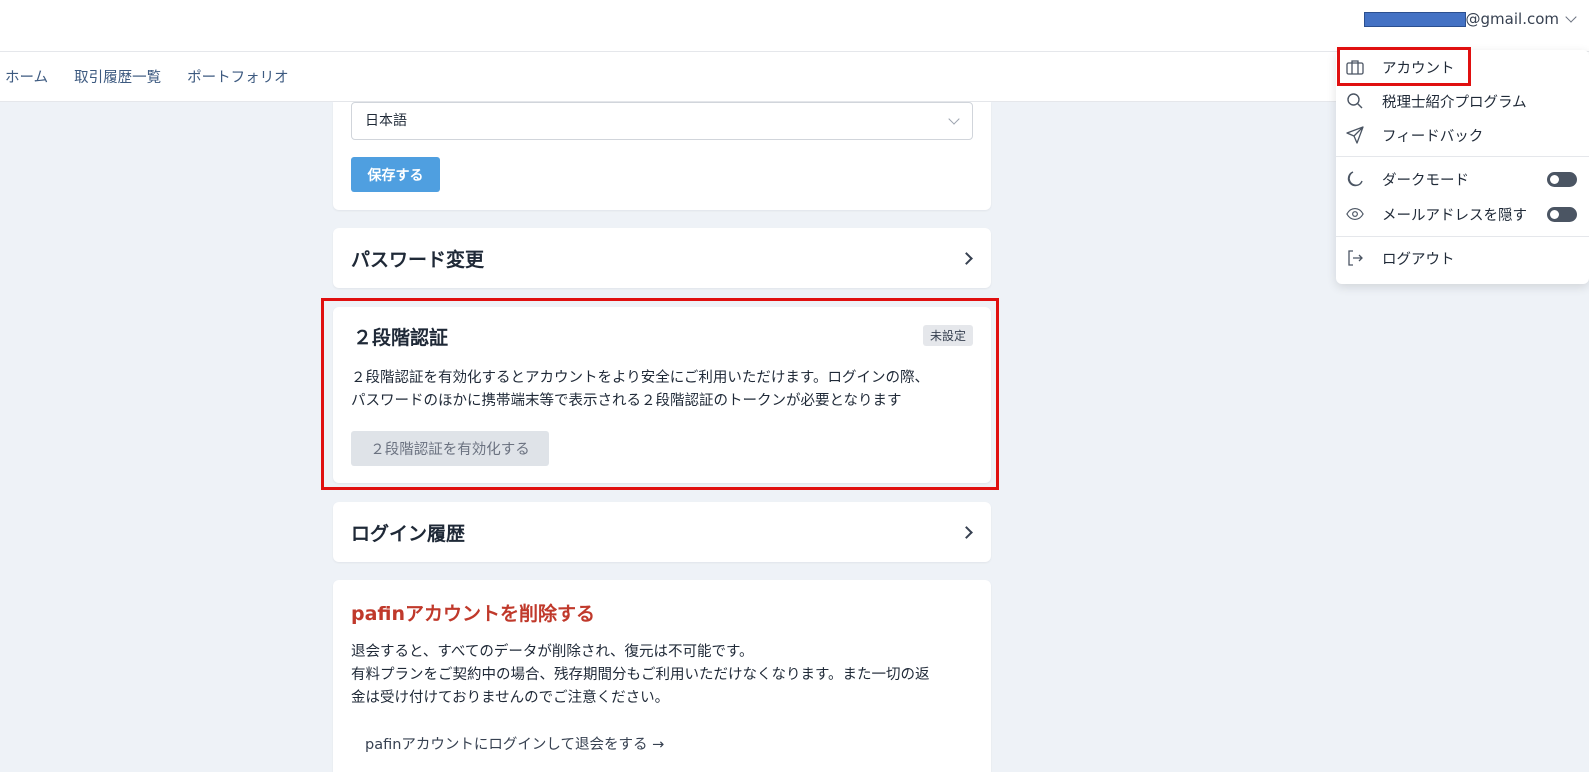 Image resolution: width=1589 pixels, height=772 pixels. I want to click on menu-item-dark-mode-label: ダークモード, so click(1425, 180).